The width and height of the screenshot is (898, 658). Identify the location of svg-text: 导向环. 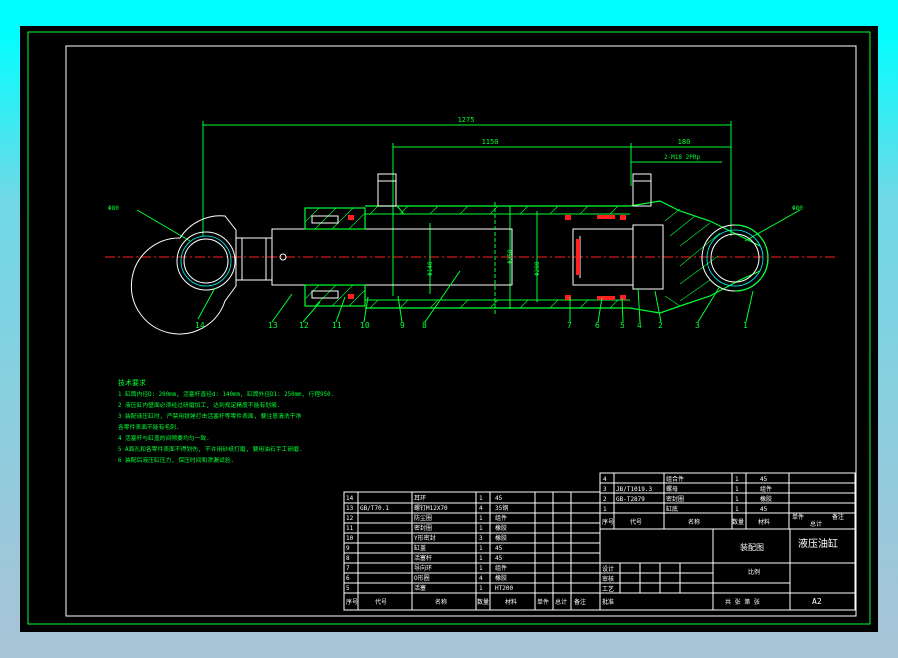
(423, 568).